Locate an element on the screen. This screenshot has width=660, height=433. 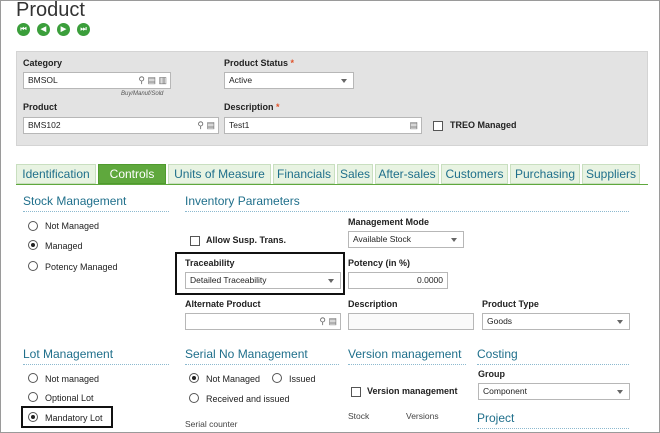
description-field: Test1 ▤ is located at coordinates (323, 125).